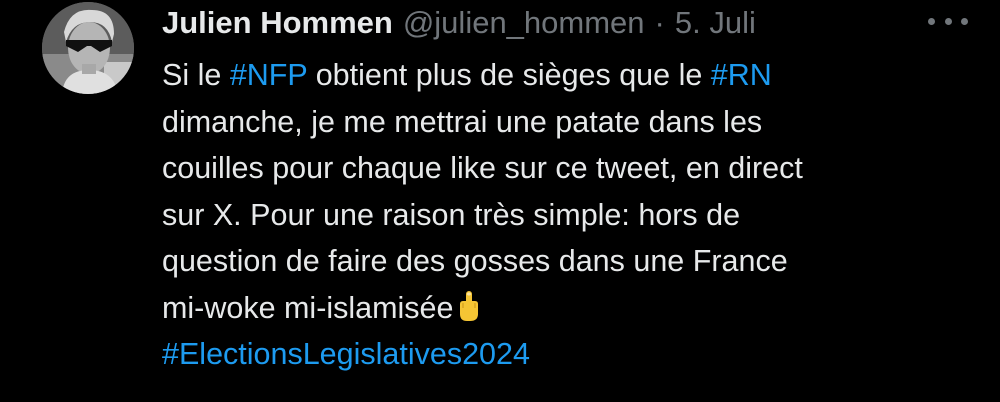 This screenshot has width=1000, height=402. I want to click on hashtag-link-elections: #ElectionsLegislatives2024, so click(346, 354).